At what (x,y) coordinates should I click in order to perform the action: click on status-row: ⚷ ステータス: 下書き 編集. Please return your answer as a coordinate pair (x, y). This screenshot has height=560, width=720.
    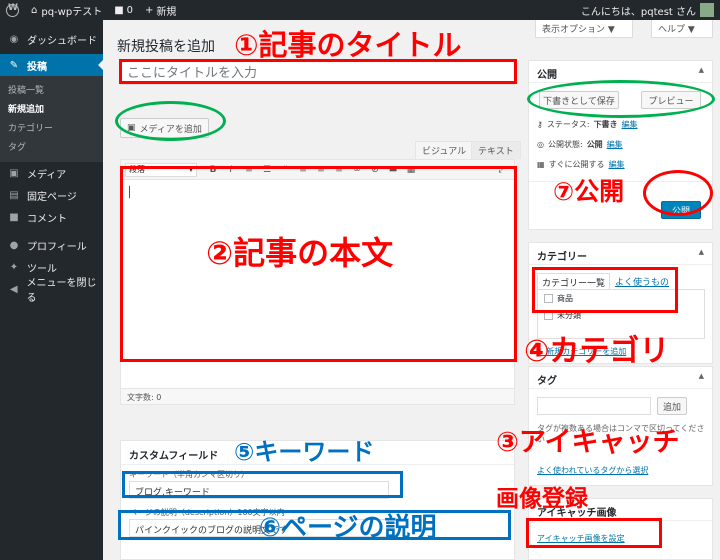
    Looking at the image, I should click on (587, 124).